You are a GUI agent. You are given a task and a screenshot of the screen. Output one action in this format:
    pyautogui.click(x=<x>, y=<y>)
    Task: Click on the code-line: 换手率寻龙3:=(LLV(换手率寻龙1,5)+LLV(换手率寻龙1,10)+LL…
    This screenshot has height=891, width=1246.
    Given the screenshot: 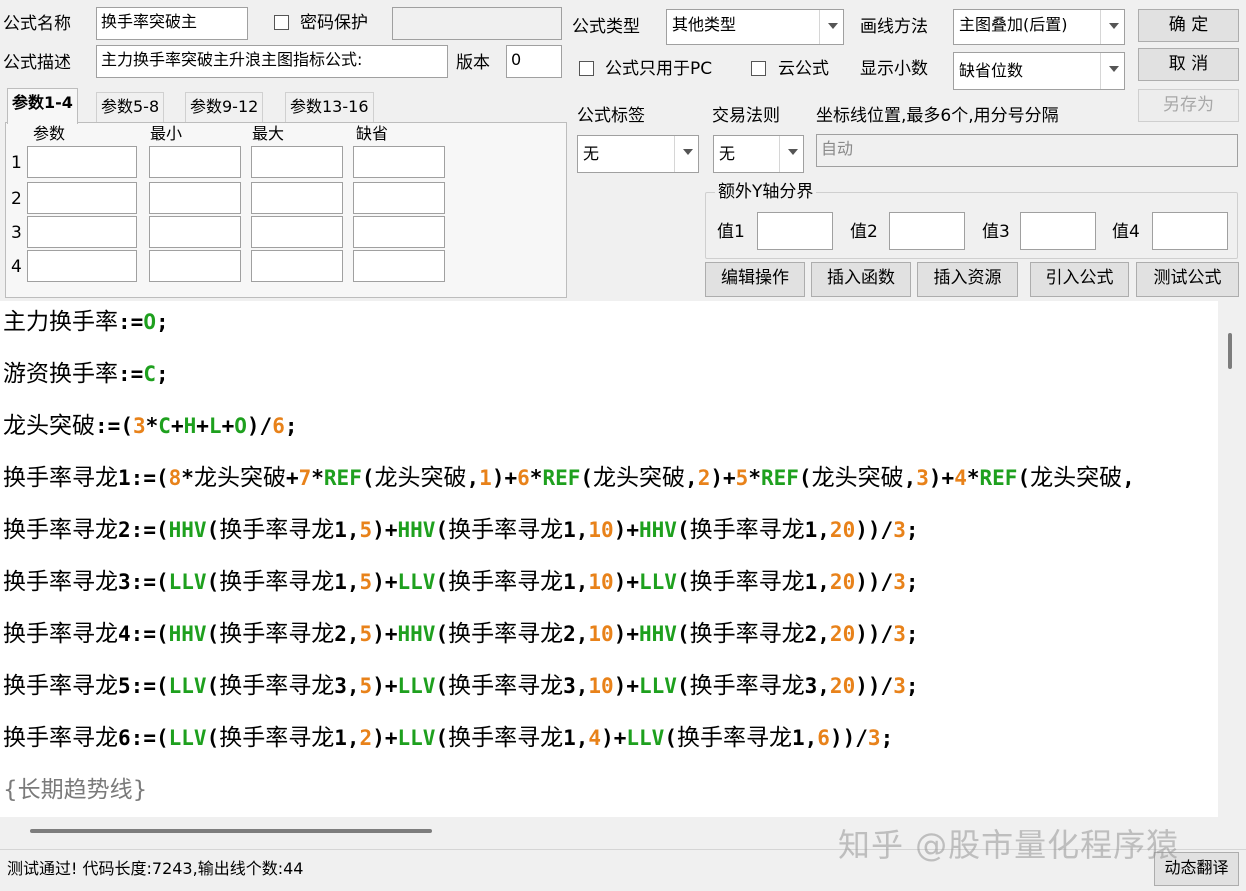 What is the action you would take?
    pyautogui.click(x=461, y=582)
    